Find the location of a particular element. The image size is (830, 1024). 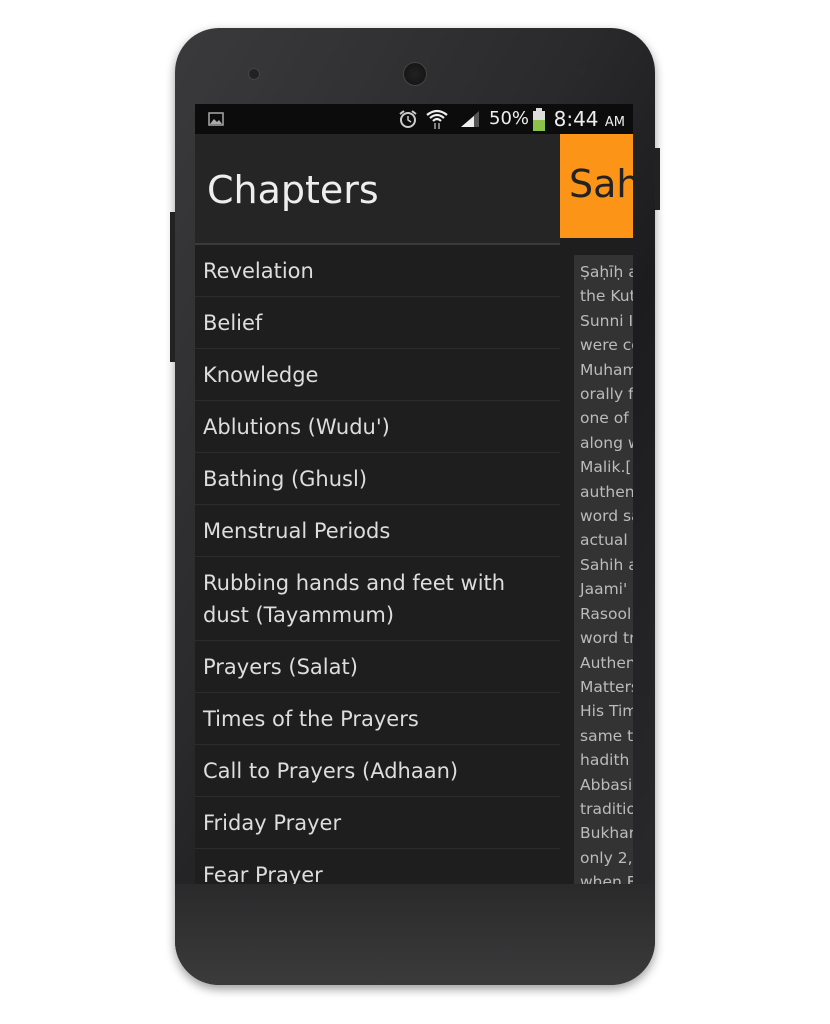

phone-chin is located at coordinates (415, 934).